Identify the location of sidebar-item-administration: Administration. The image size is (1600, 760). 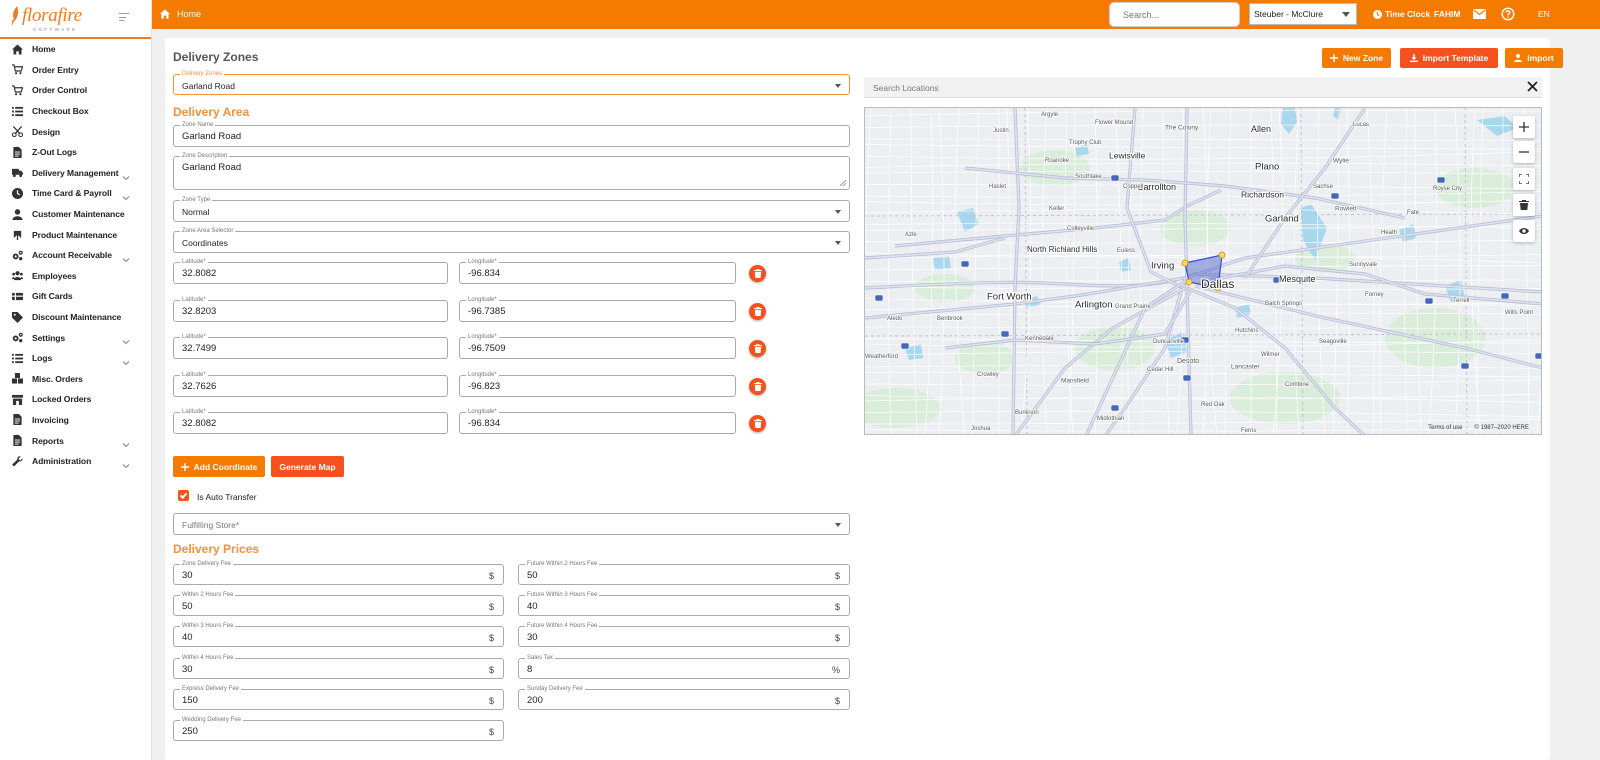
(76, 461).